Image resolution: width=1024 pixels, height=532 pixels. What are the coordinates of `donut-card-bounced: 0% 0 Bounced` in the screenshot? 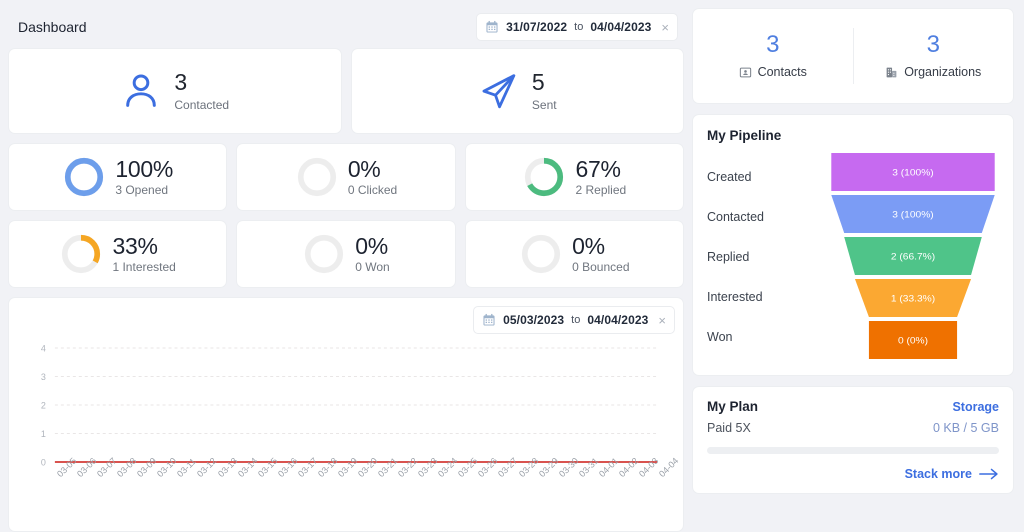 It's located at (574, 254).